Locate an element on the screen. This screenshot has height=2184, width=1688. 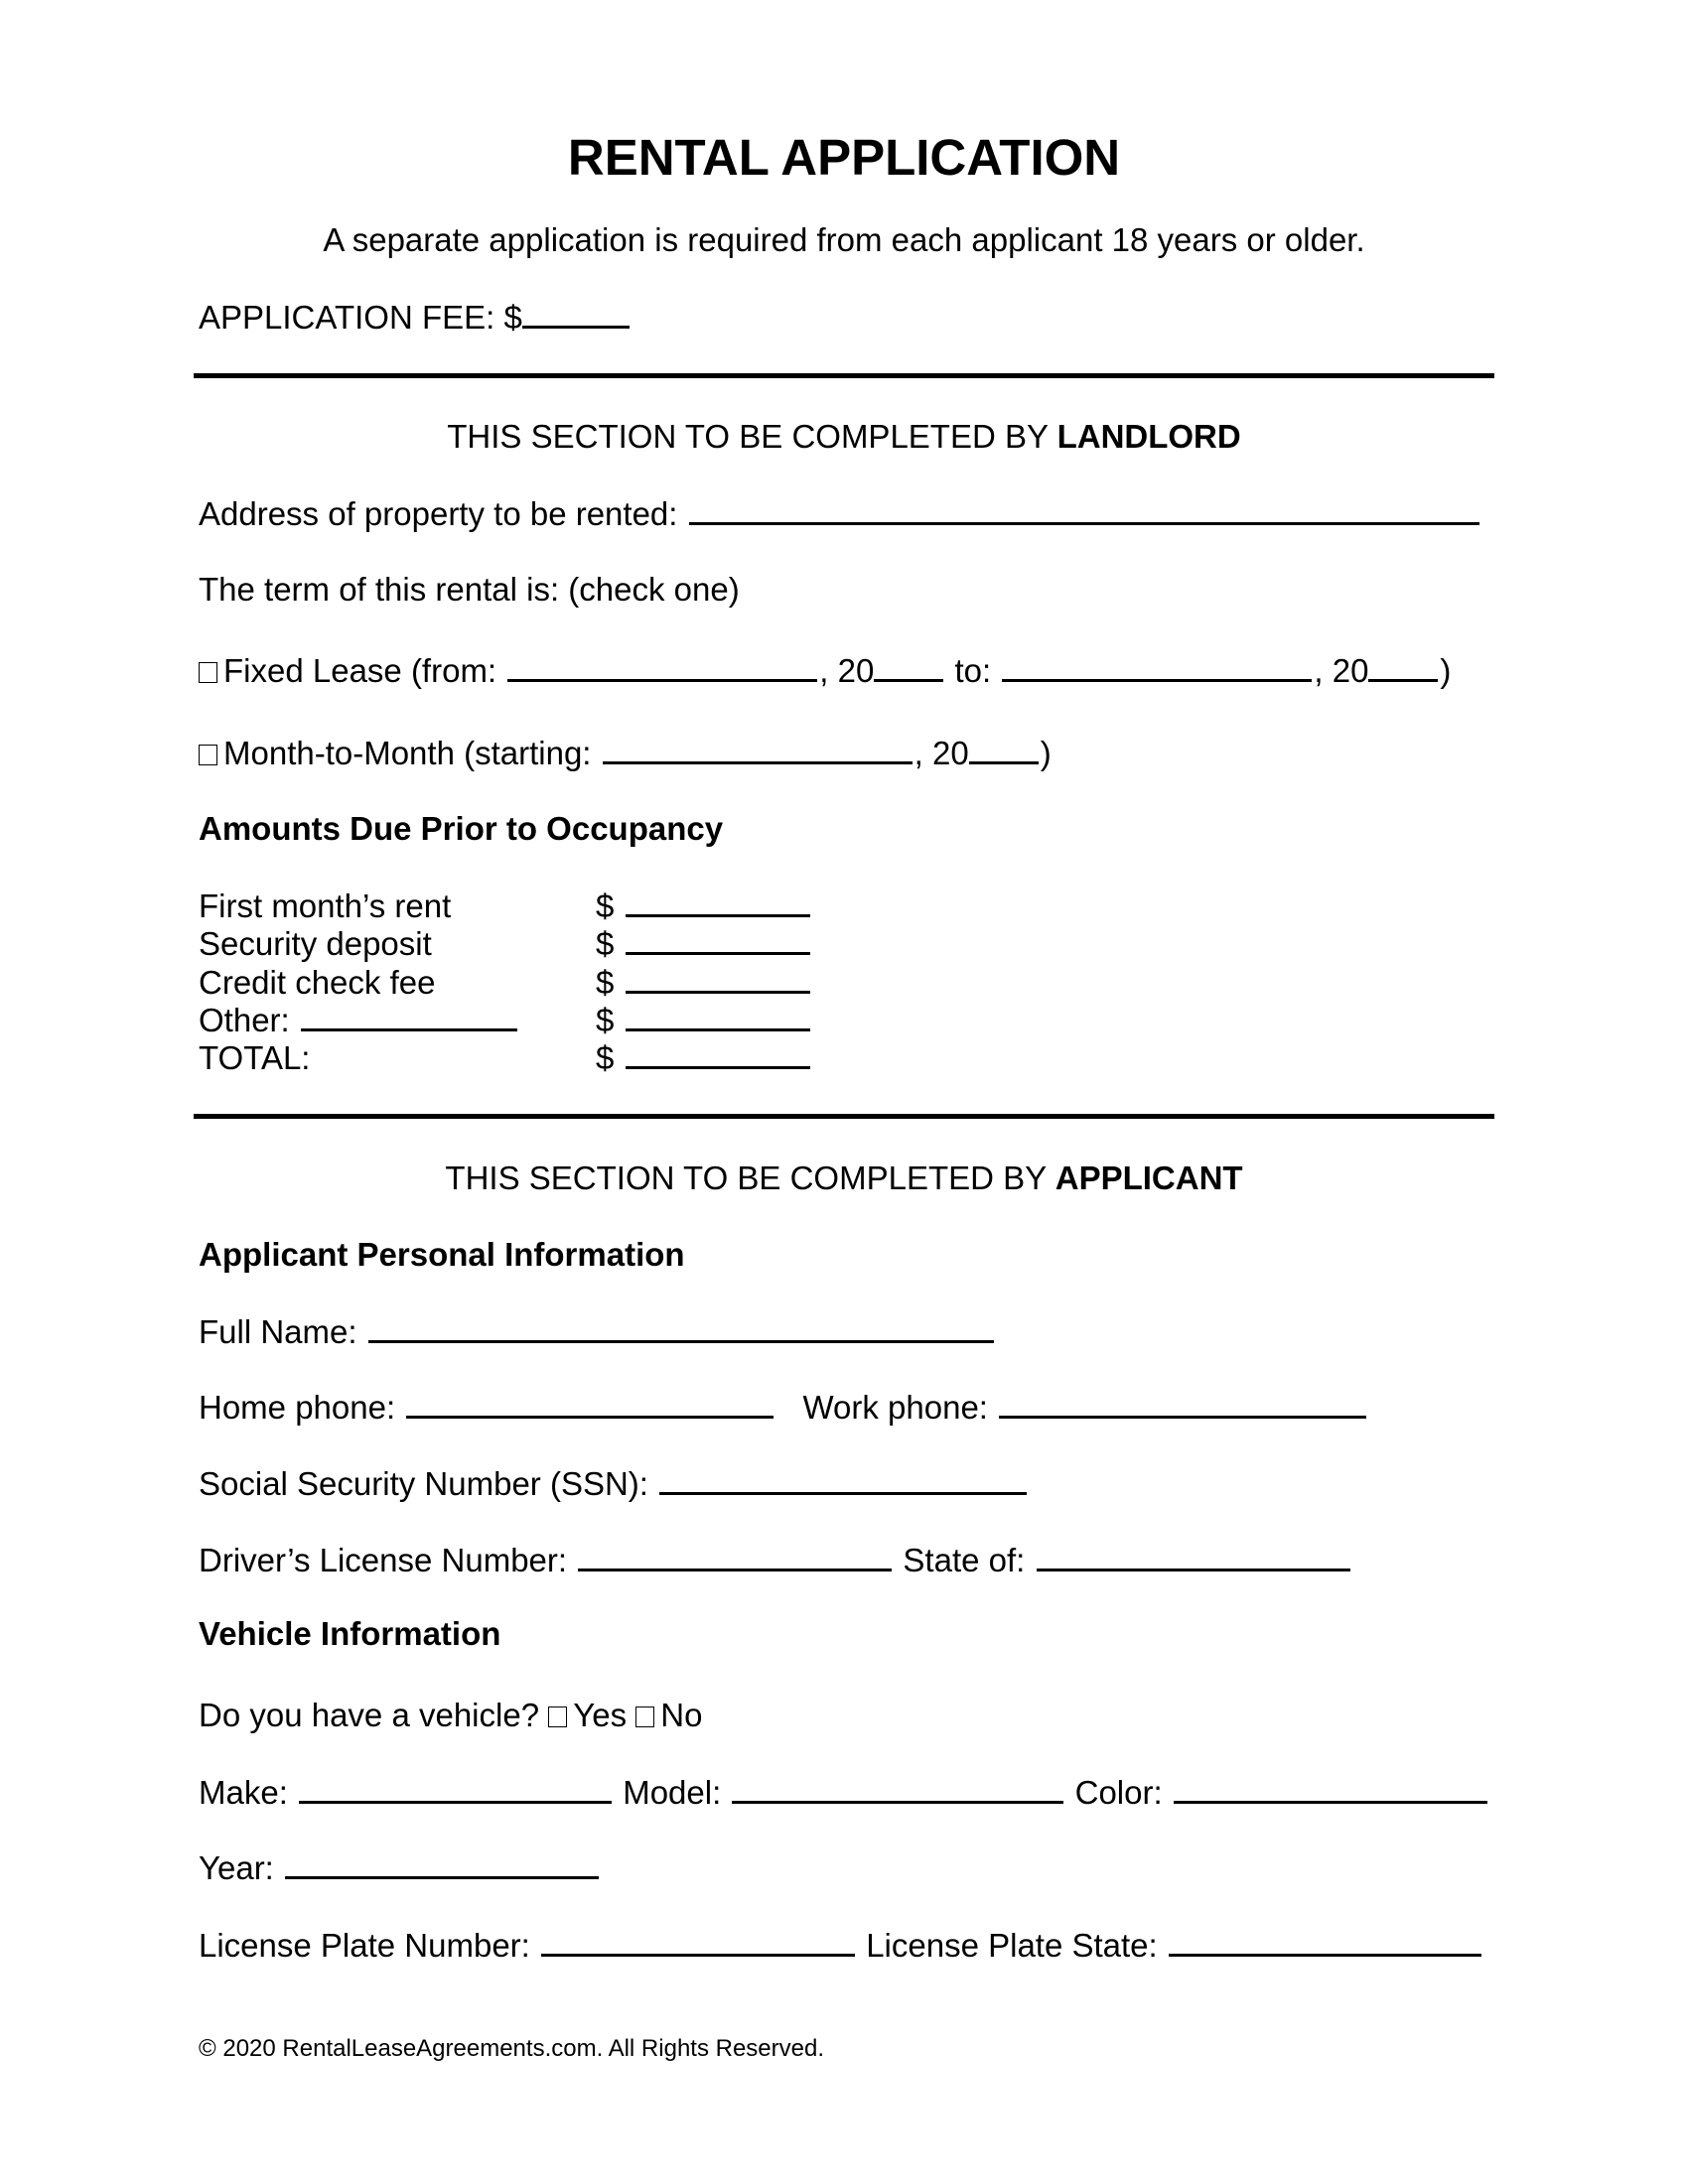
license-plate-state-label: License Plate State: is located at coordinates (1012, 1945).